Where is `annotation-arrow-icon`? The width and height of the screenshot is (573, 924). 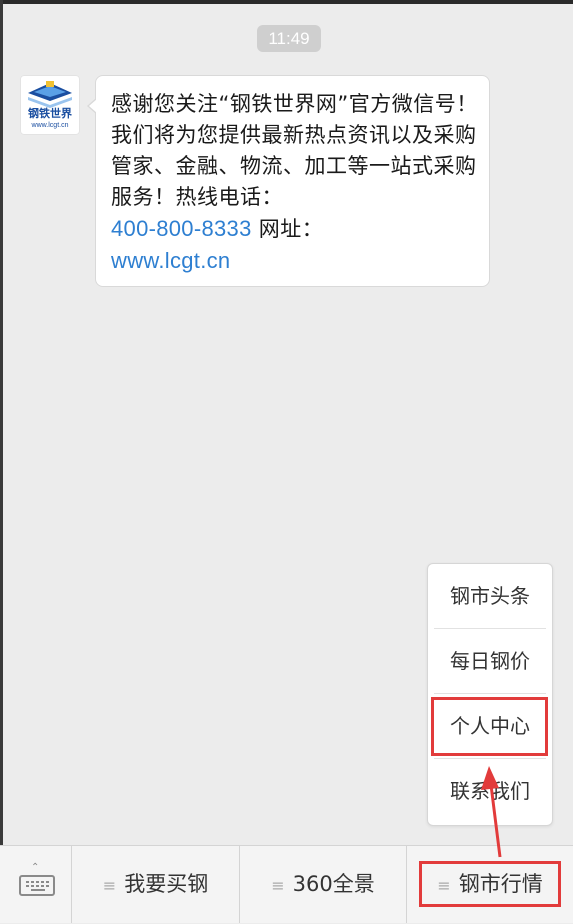 annotation-arrow-icon is located at coordinates (491, 812).